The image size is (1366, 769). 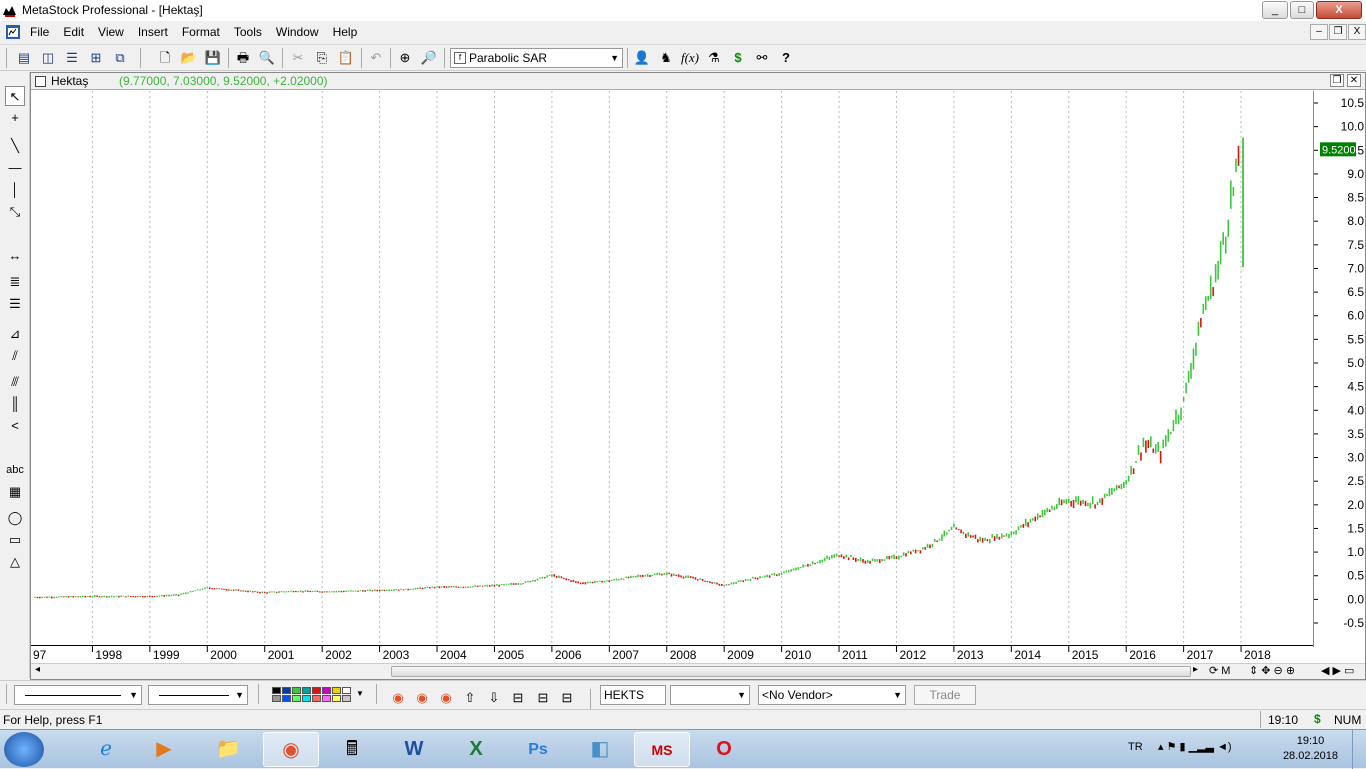 I want to click on table-tool-icon: ▦, so click(x=15, y=492).